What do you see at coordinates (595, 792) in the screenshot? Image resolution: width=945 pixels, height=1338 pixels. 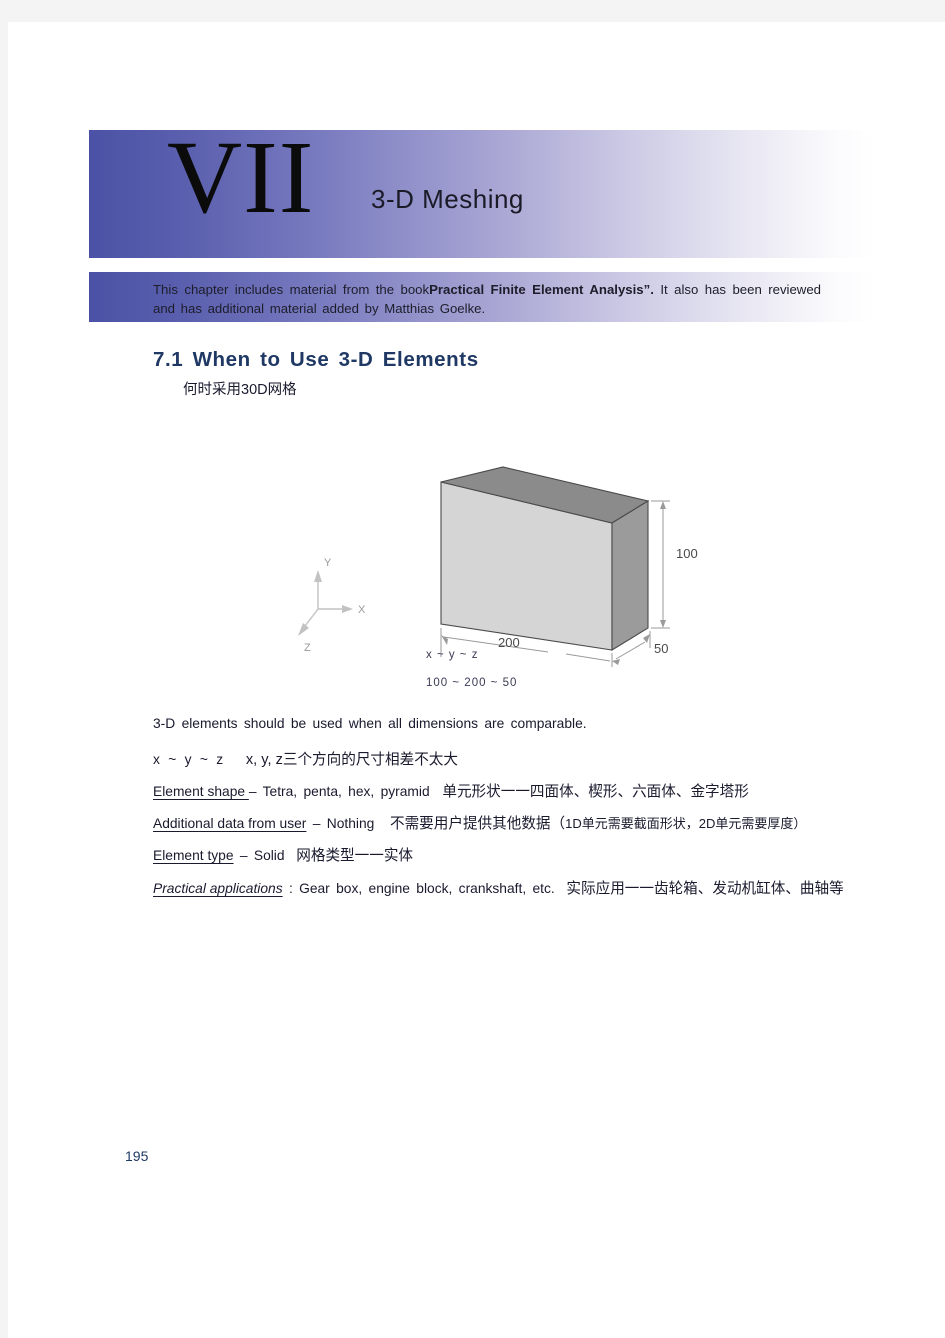 I see `body-element-shape-cn: 单元形状一一四面体、楔形、六面体、金字塔形` at bounding box center [595, 792].